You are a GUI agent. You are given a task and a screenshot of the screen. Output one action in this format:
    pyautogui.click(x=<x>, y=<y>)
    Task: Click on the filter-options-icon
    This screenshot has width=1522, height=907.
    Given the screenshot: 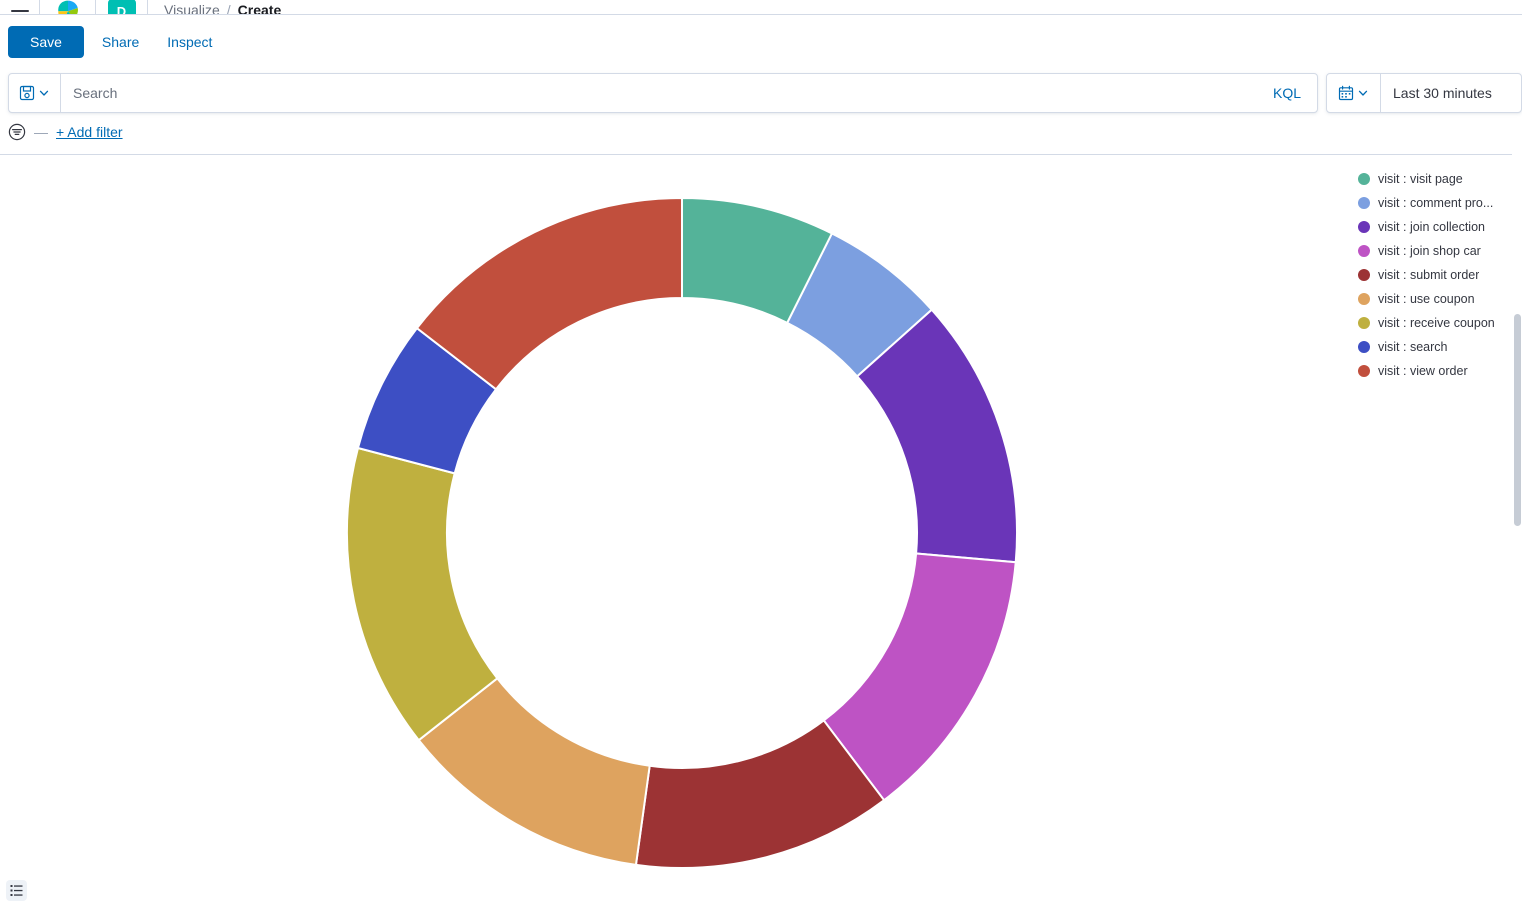 What is the action you would take?
    pyautogui.click(x=17, y=132)
    